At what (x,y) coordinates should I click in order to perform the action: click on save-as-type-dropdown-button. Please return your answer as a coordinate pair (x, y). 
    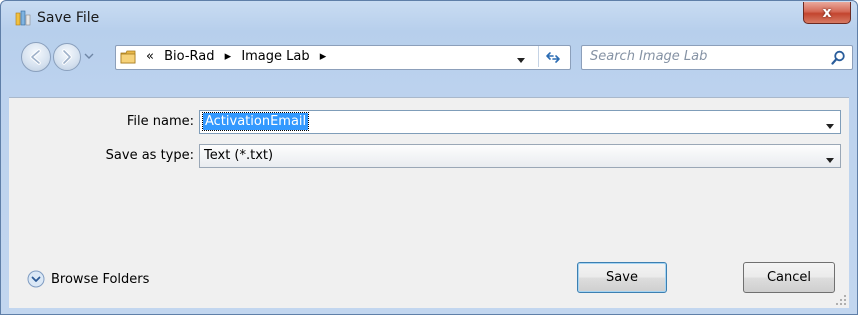
    Looking at the image, I should click on (830, 158).